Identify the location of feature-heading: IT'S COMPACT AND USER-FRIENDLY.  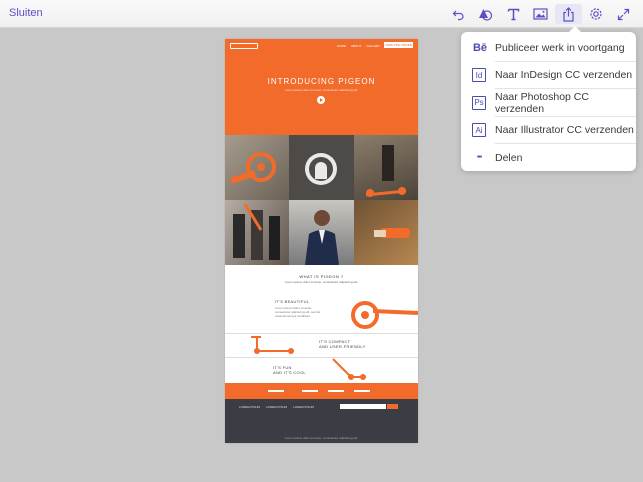
(342, 344).